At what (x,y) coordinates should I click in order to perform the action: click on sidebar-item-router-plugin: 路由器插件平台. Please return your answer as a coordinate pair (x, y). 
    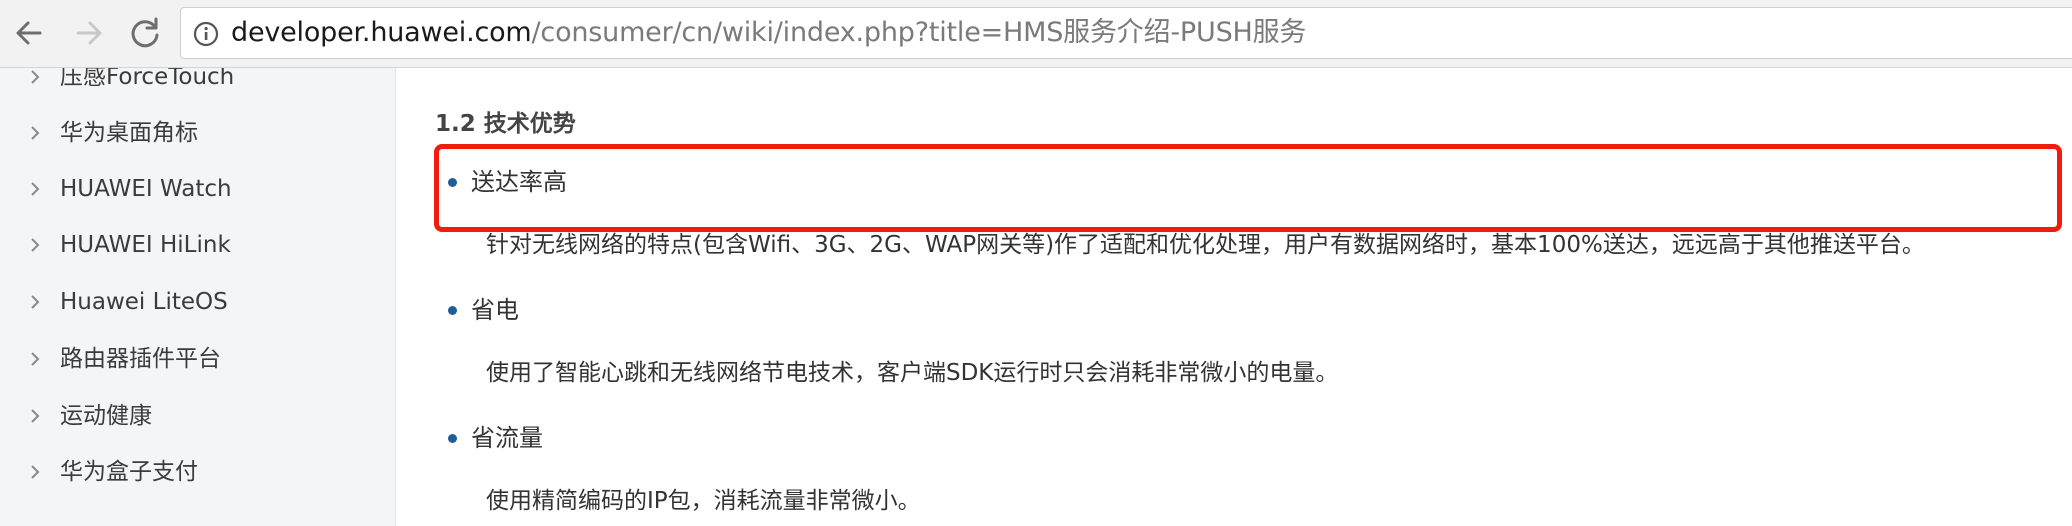
    Looking at the image, I should click on (197, 359).